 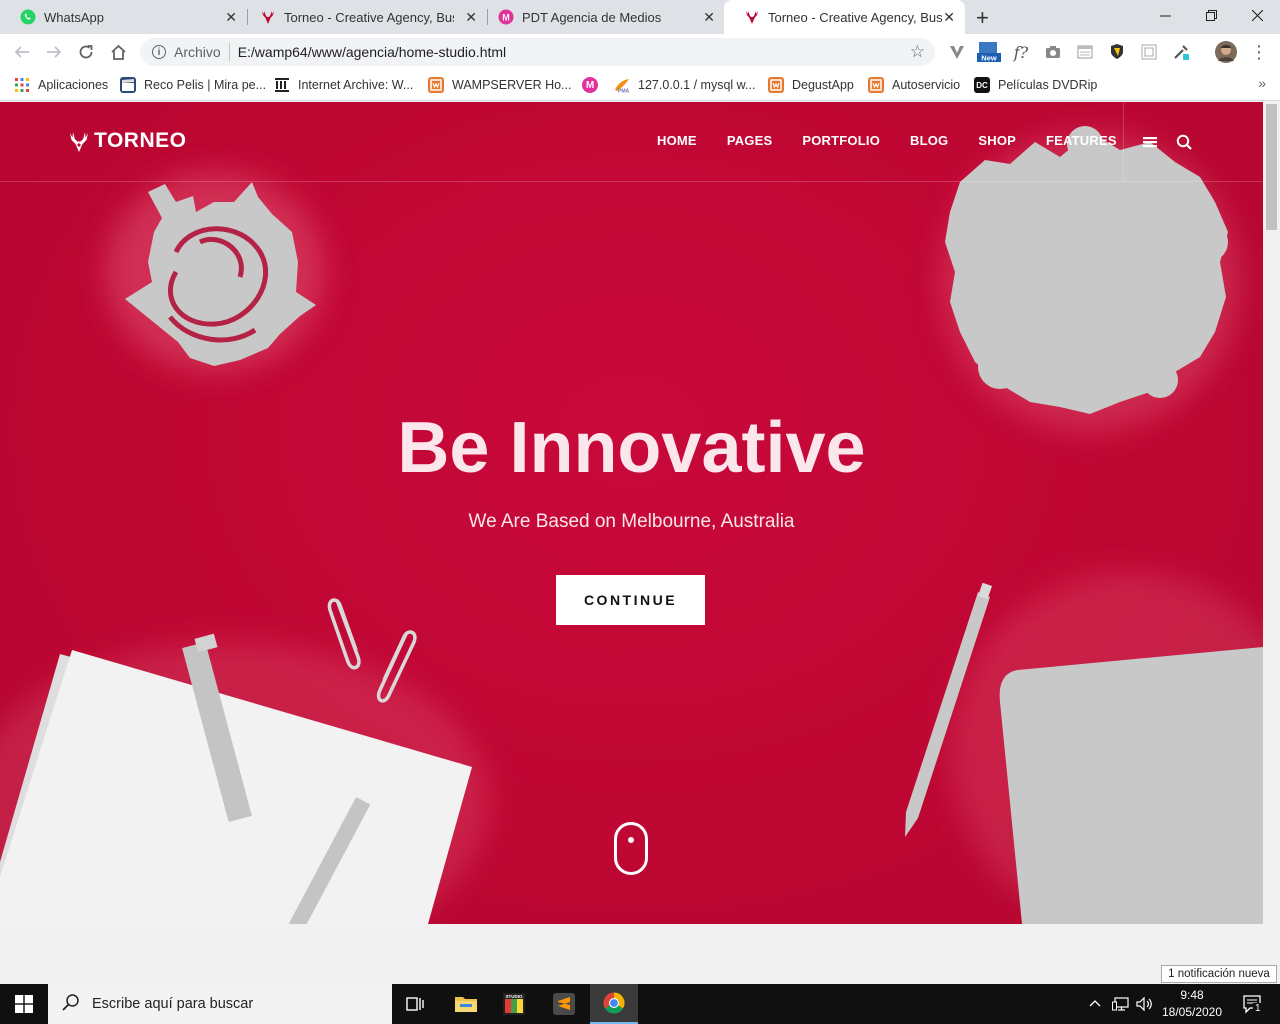 What do you see at coordinates (1192, 1012) in the screenshot?
I see `clock-date: 18/05/2020` at bounding box center [1192, 1012].